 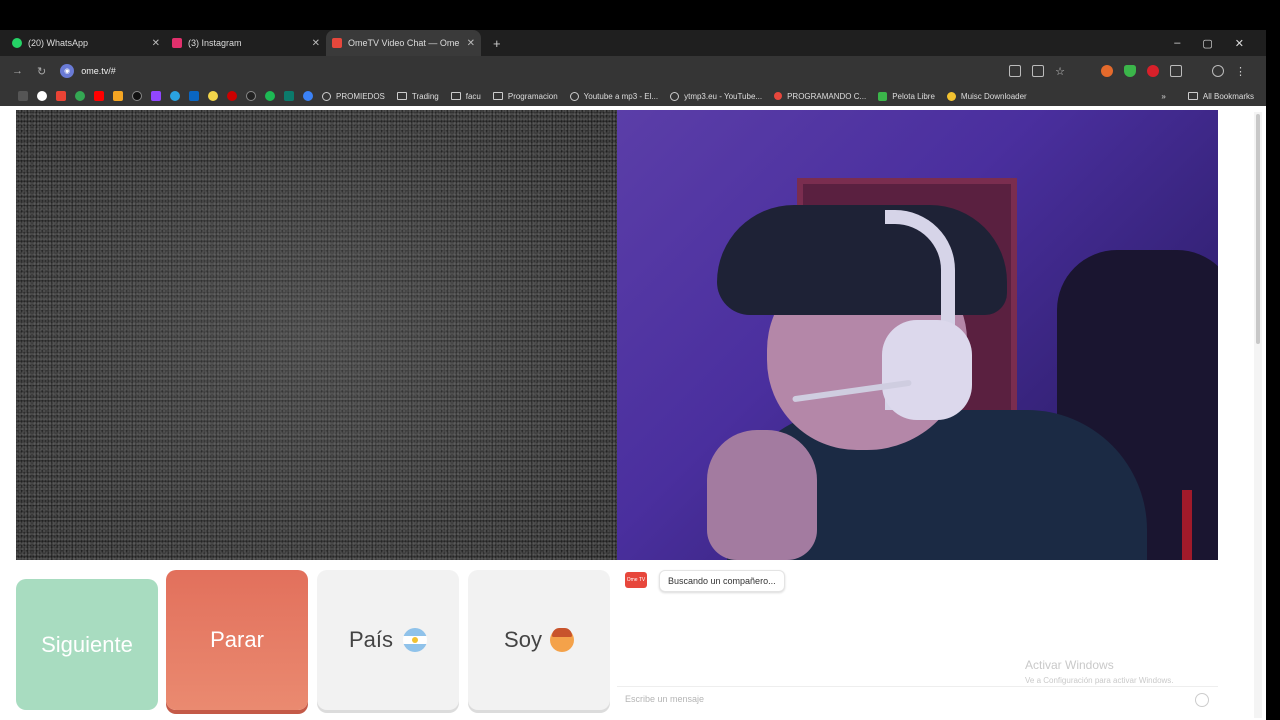 I want to click on bookmark-label: Trading, so click(x=425, y=96).